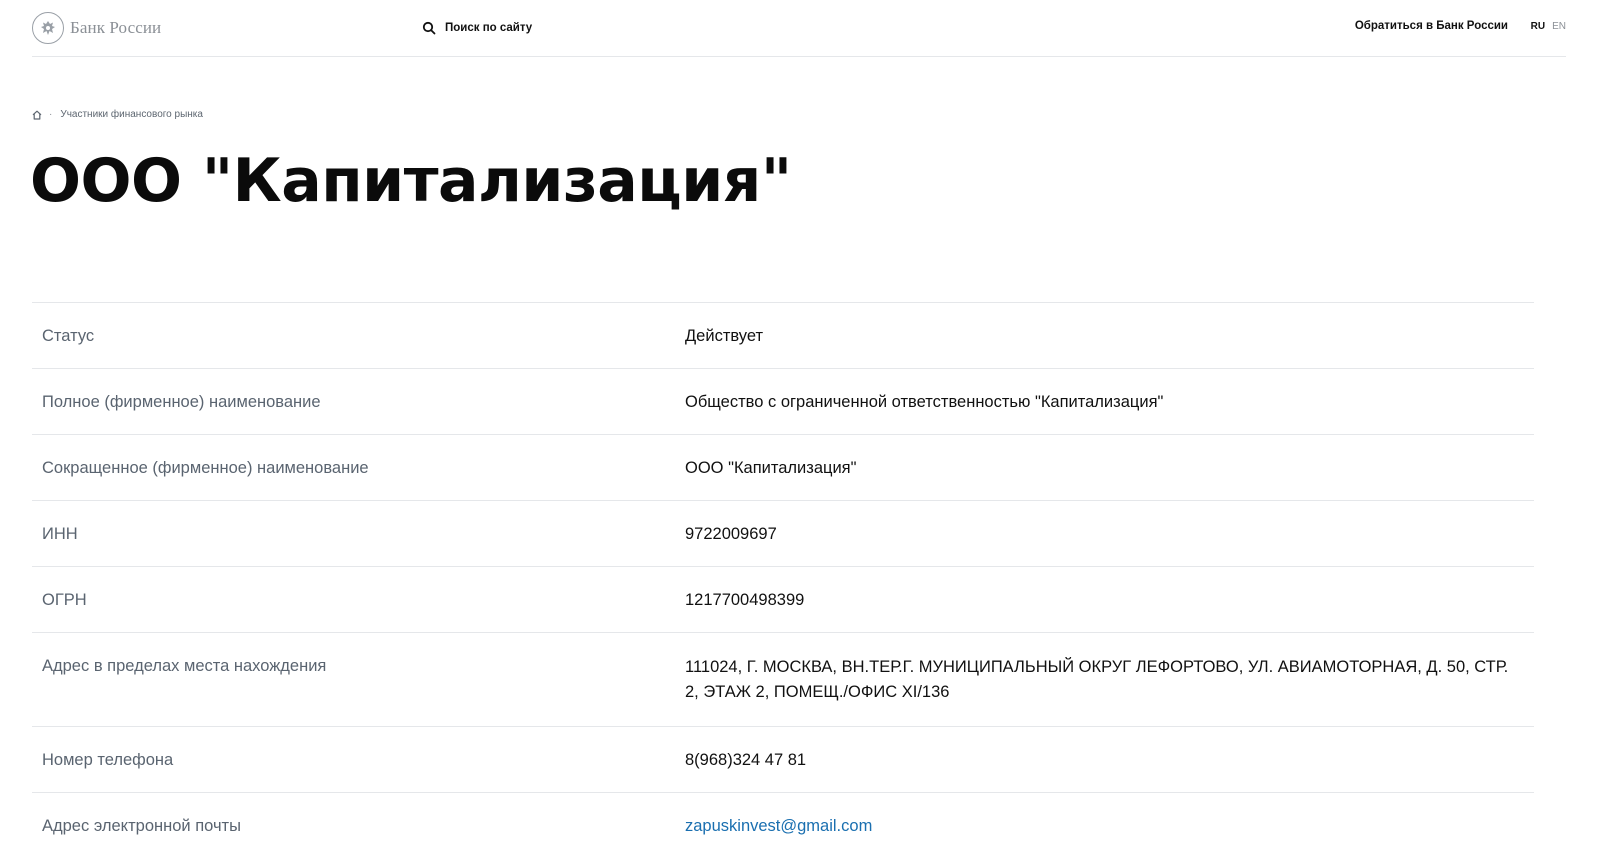 This screenshot has width=1600, height=860. I want to click on search-icon, so click(429, 28).